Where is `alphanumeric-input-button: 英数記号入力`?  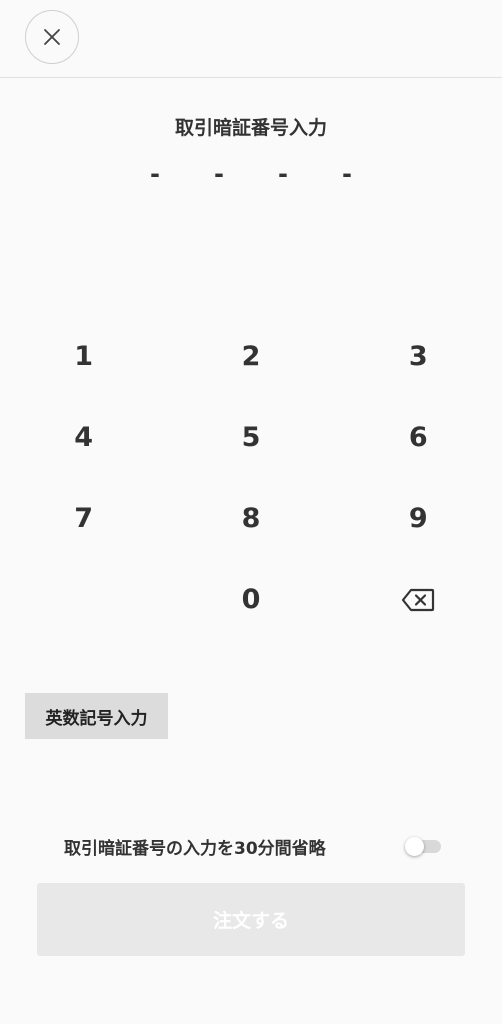
alphanumeric-input-button: 英数記号入力 is located at coordinates (96, 716).